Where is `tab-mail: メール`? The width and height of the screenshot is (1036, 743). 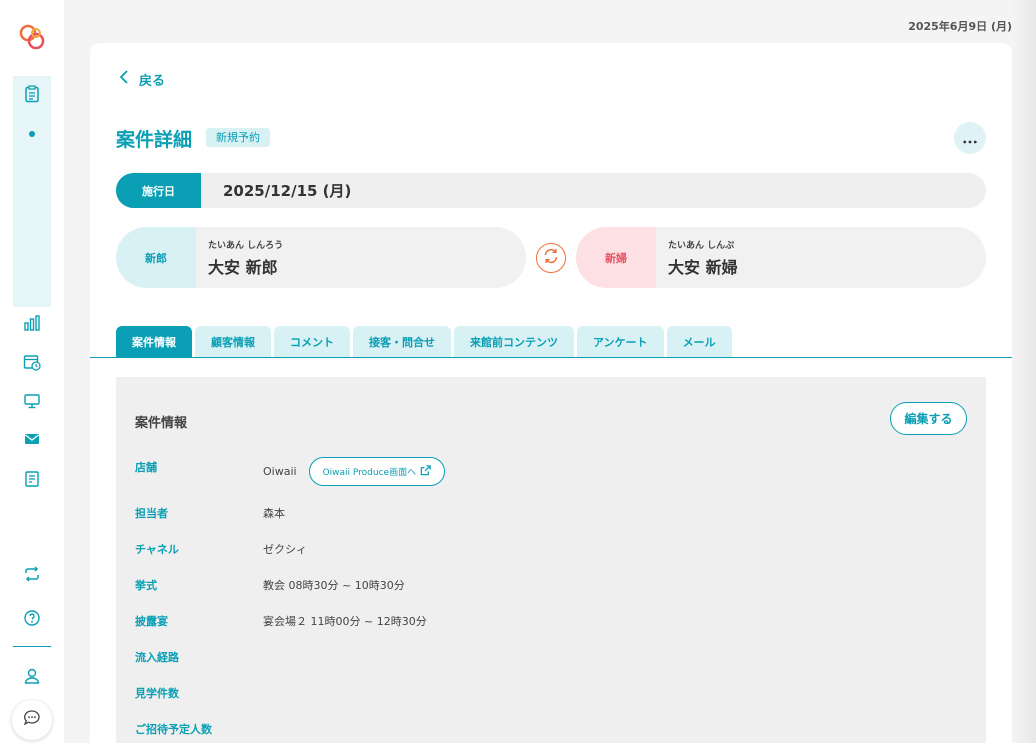 tab-mail: メール is located at coordinates (699, 341).